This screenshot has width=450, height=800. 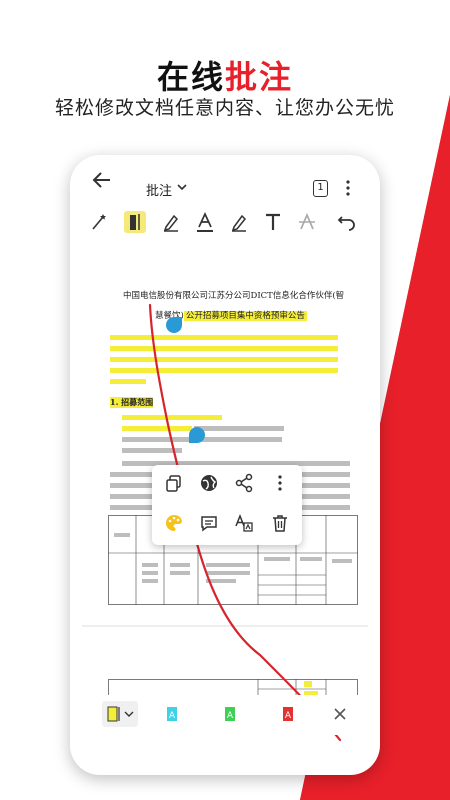 I want to click on close-icon, so click(x=340, y=714).